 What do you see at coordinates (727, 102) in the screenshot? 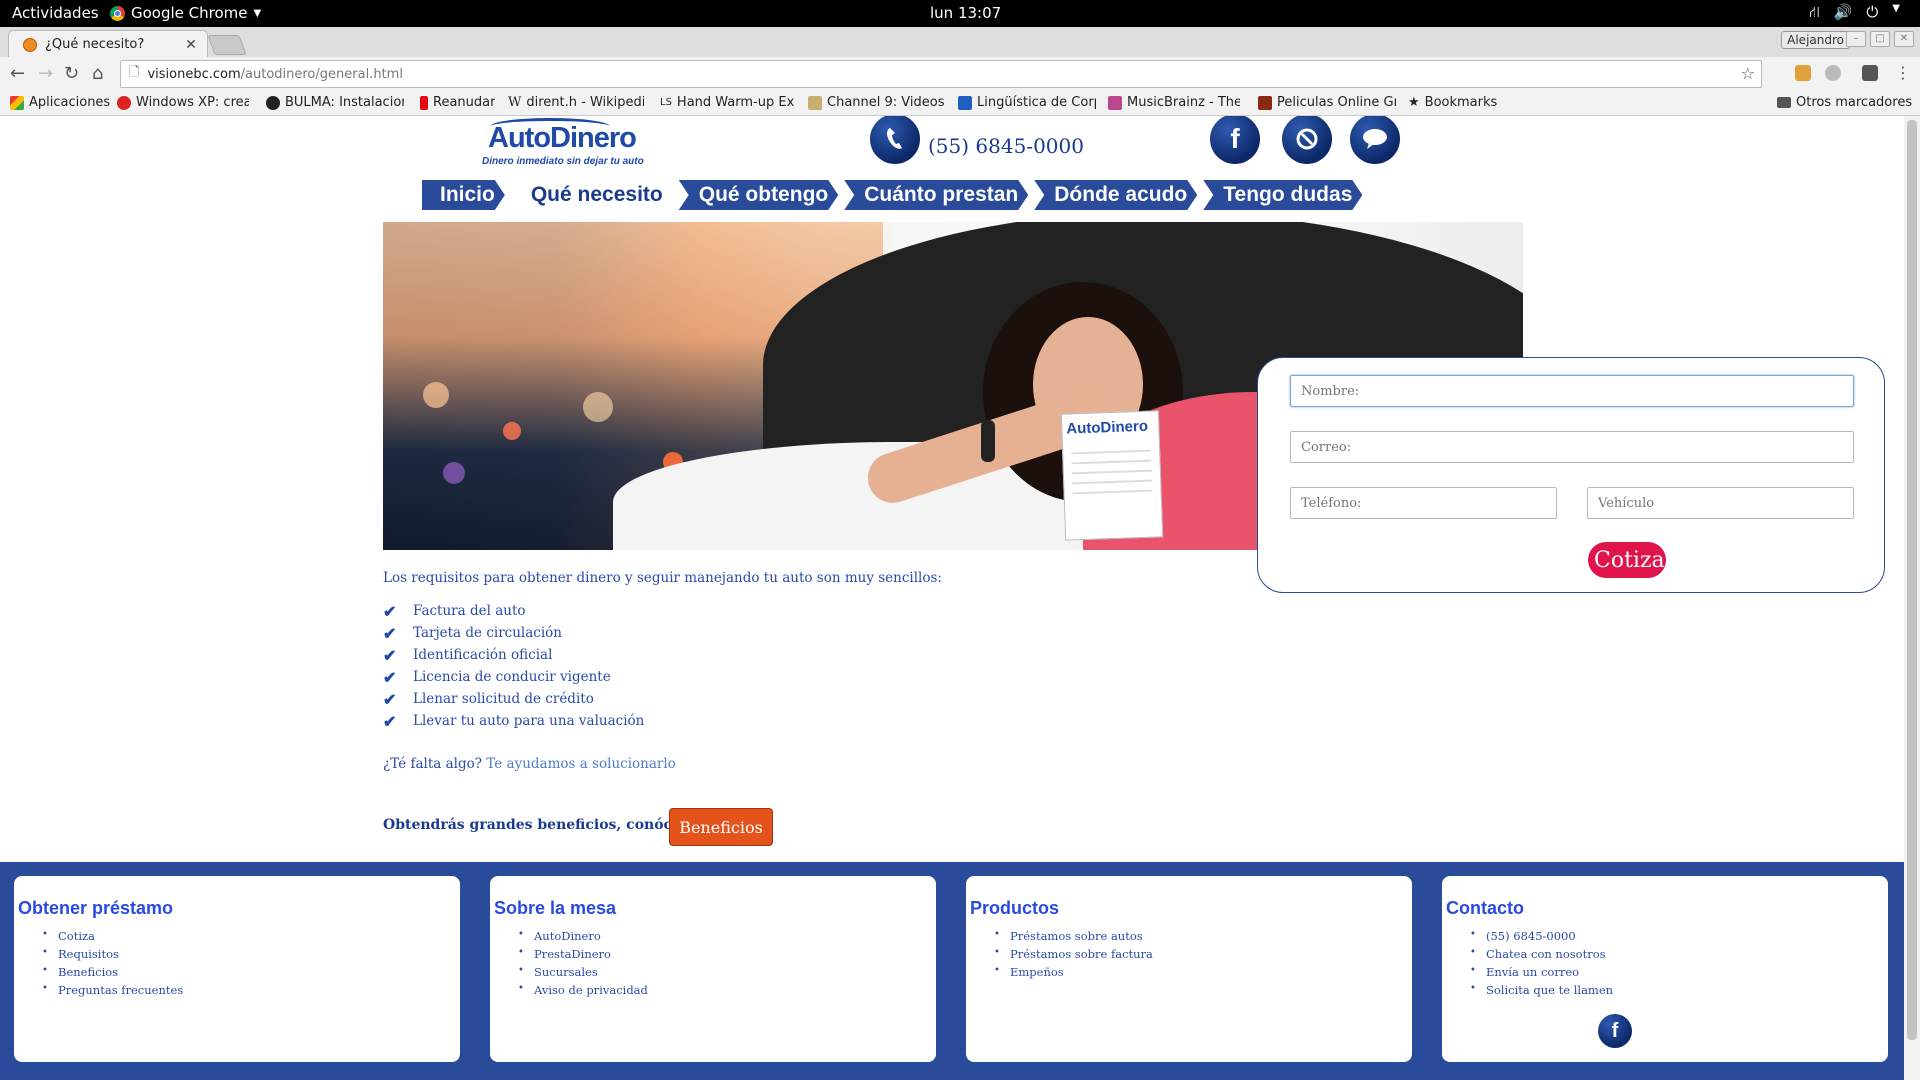
I see `bookmark-item: LS Hand Warm-up Exe` at bounding box center [727, 102].